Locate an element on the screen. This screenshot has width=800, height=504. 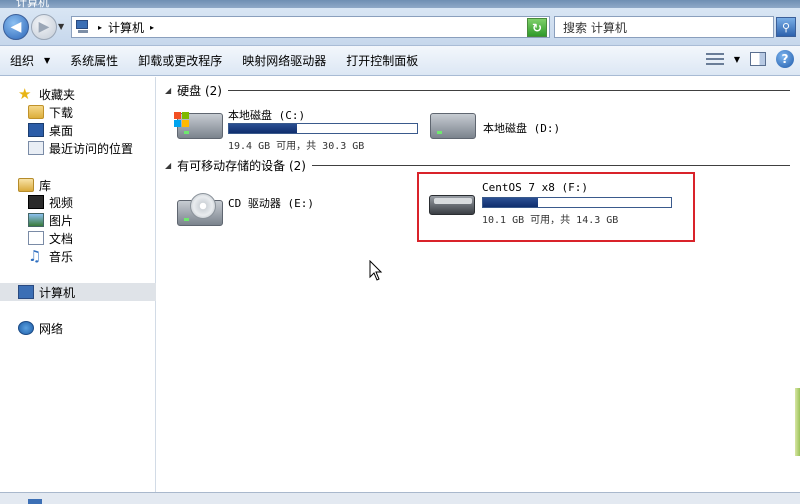
sidebar-item-music: ♫ 音乐 is located at coordinates (92, 256).